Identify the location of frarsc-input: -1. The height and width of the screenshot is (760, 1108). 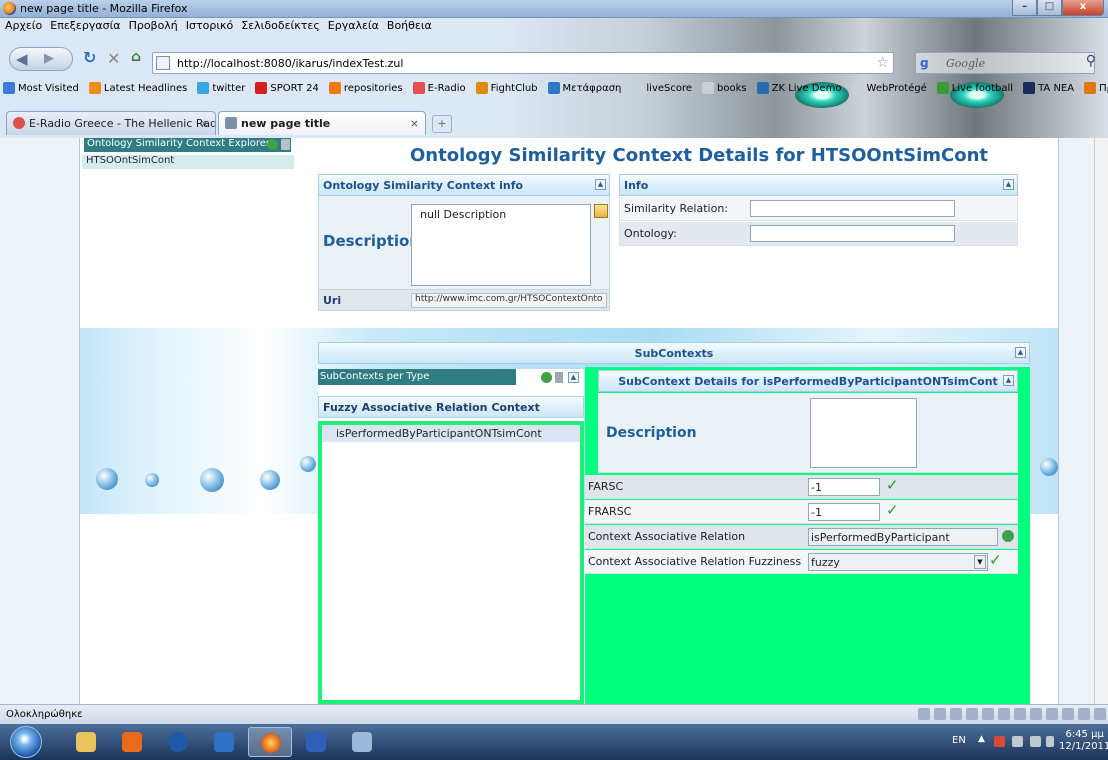
(844, 512).